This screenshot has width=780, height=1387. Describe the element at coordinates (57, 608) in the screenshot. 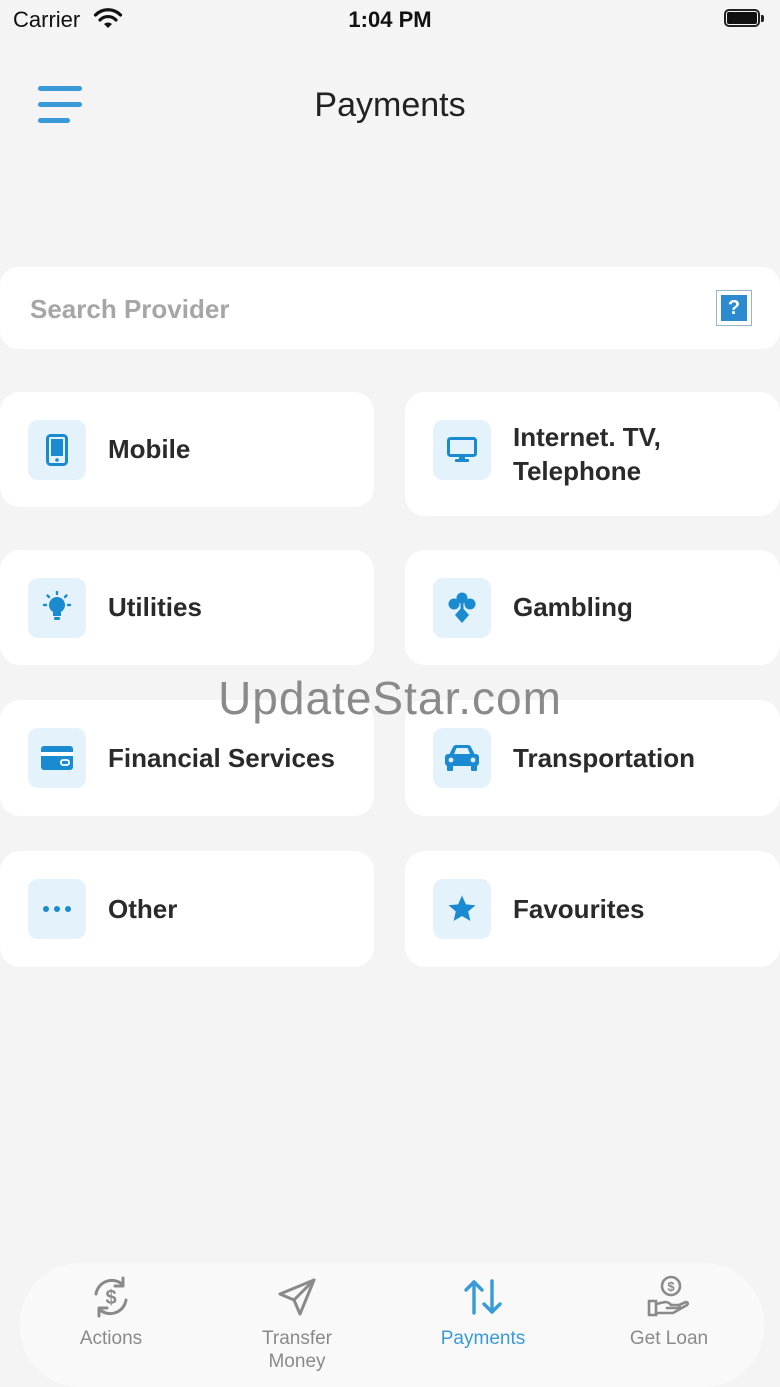

I see `lightbulb-icon` at that location.